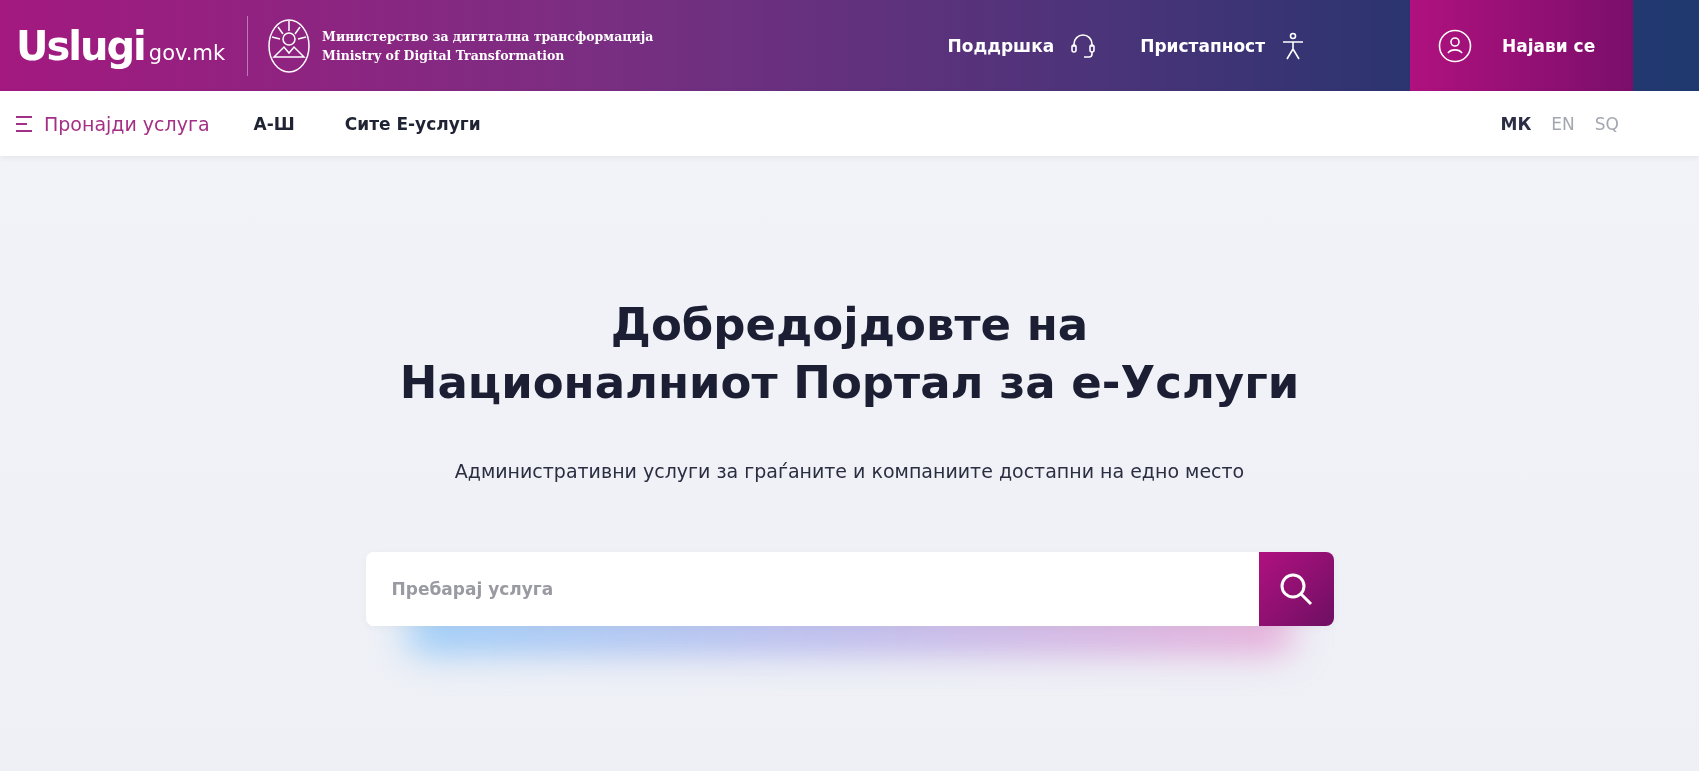  I want to click on menu-icon, so click(25, 123).